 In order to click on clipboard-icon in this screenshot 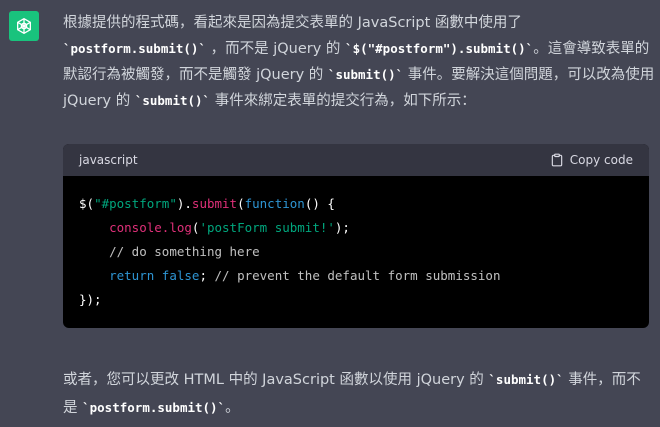, I will do `click(557, 160)`.